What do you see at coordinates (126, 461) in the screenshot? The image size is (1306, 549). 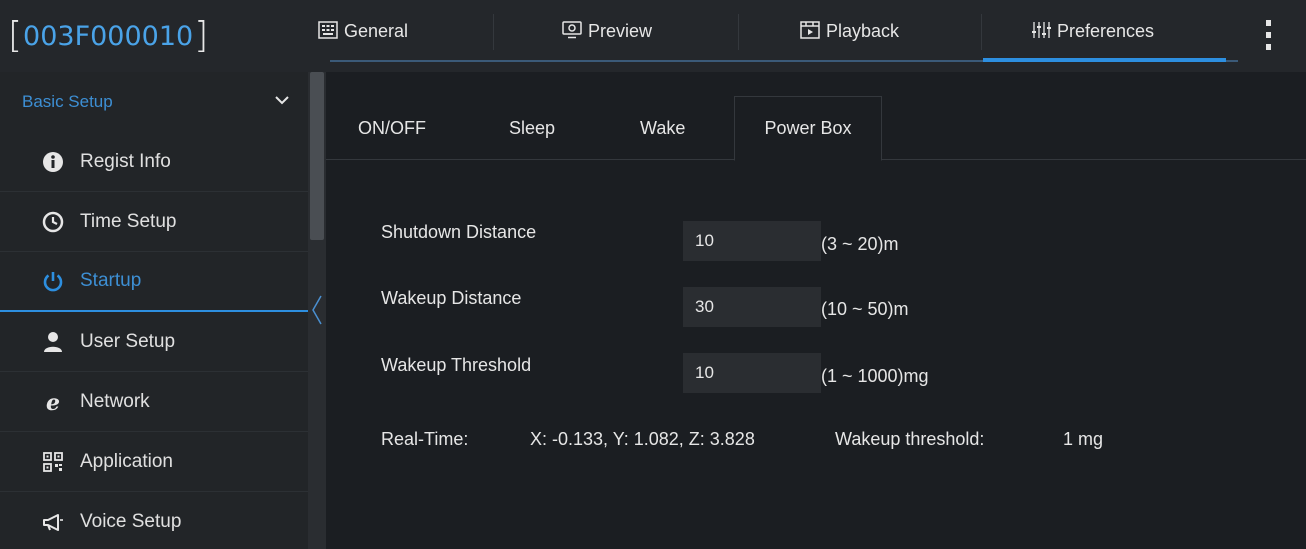 I see `sidebar-item-label: Application` at bounding box center [126, 461].